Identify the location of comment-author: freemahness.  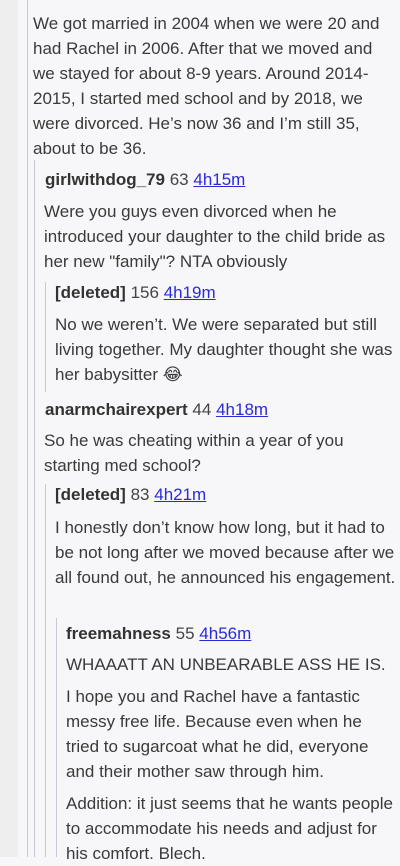
(118, 633).